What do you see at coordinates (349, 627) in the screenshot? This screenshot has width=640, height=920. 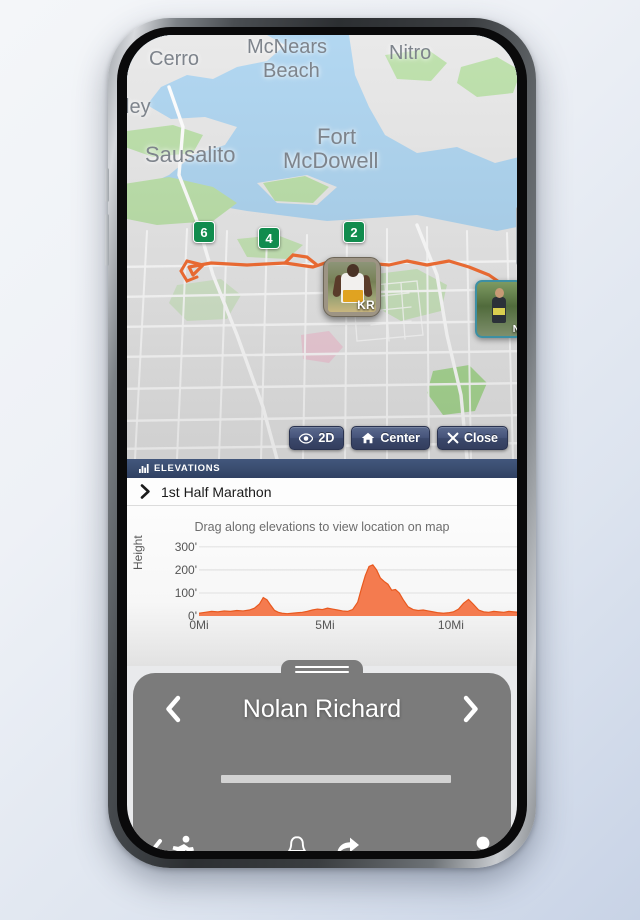 I see `x-axis-ticks: 0Mi 5Mi 10Mi` at bounding box center [349, 627].